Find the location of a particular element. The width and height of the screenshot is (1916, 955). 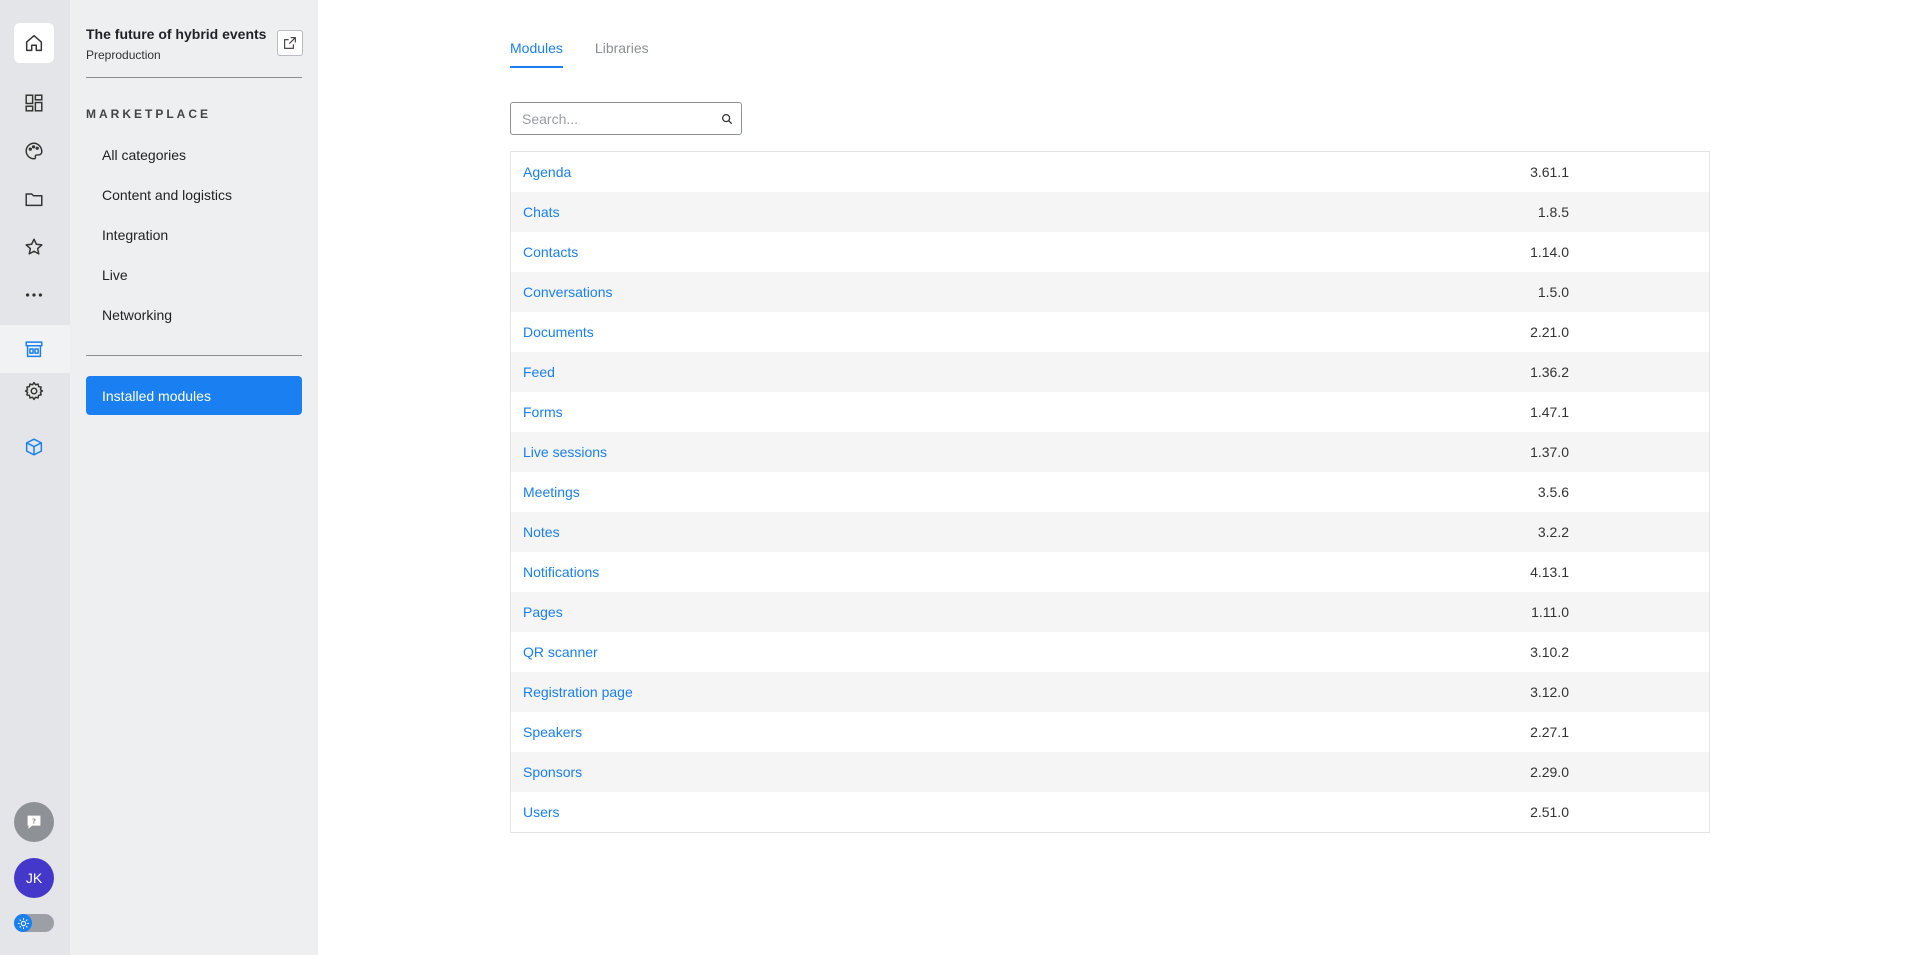

theme-toggle is located at coordinates (34, 923).